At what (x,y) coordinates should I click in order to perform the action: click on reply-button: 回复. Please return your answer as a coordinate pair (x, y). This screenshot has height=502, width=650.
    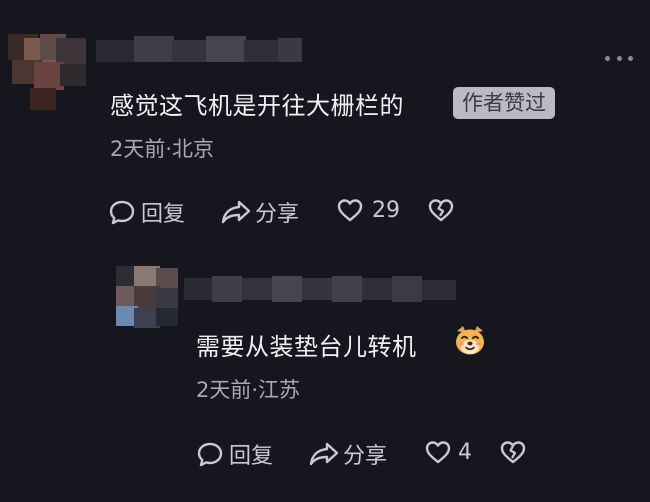
    Looking at the image, I should click on (146, 212).